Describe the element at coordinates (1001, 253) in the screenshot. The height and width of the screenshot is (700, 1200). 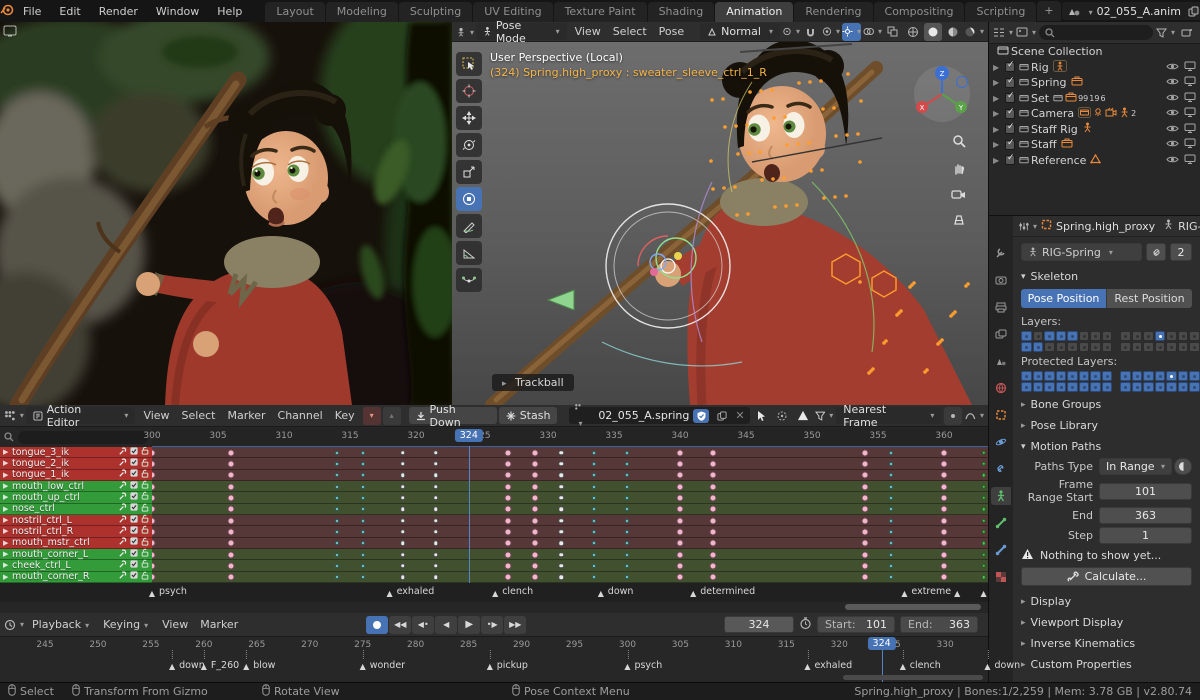
I see `properties-tab-tool` at that location.